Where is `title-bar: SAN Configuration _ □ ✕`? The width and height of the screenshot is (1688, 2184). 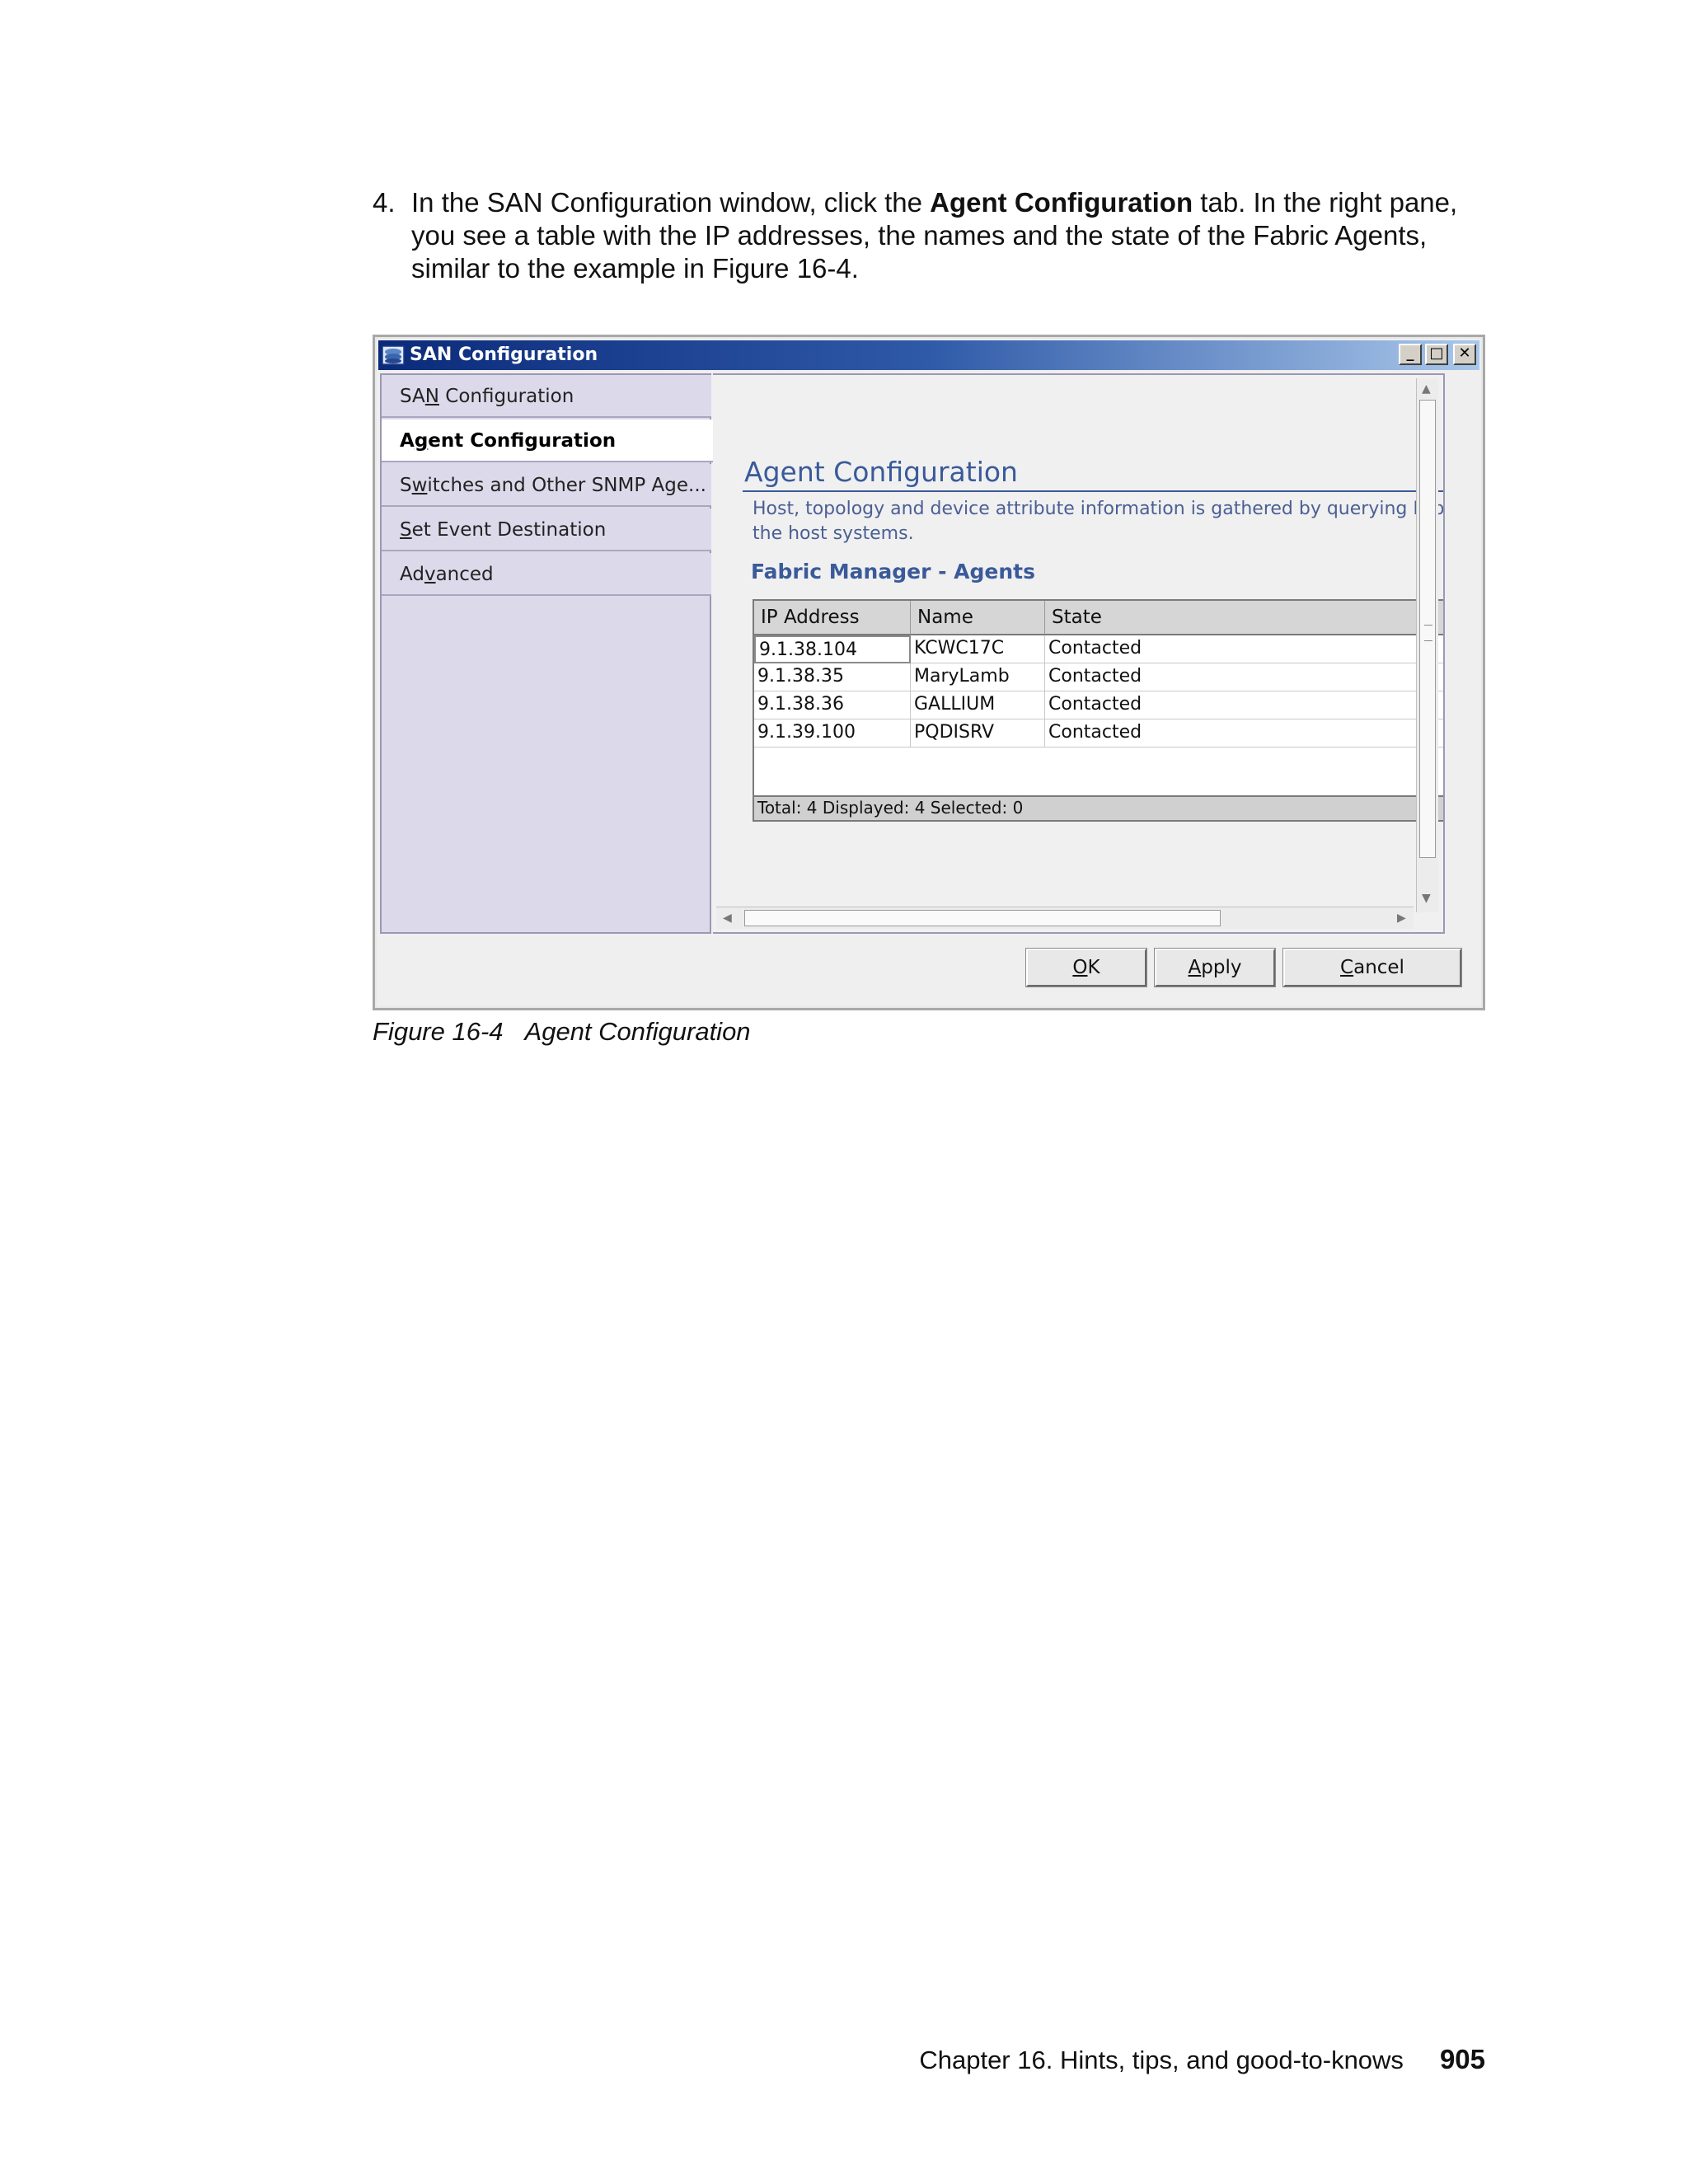
title-bar: SAN Configuration _ □ ✕ is located at coordinates (928, 355).